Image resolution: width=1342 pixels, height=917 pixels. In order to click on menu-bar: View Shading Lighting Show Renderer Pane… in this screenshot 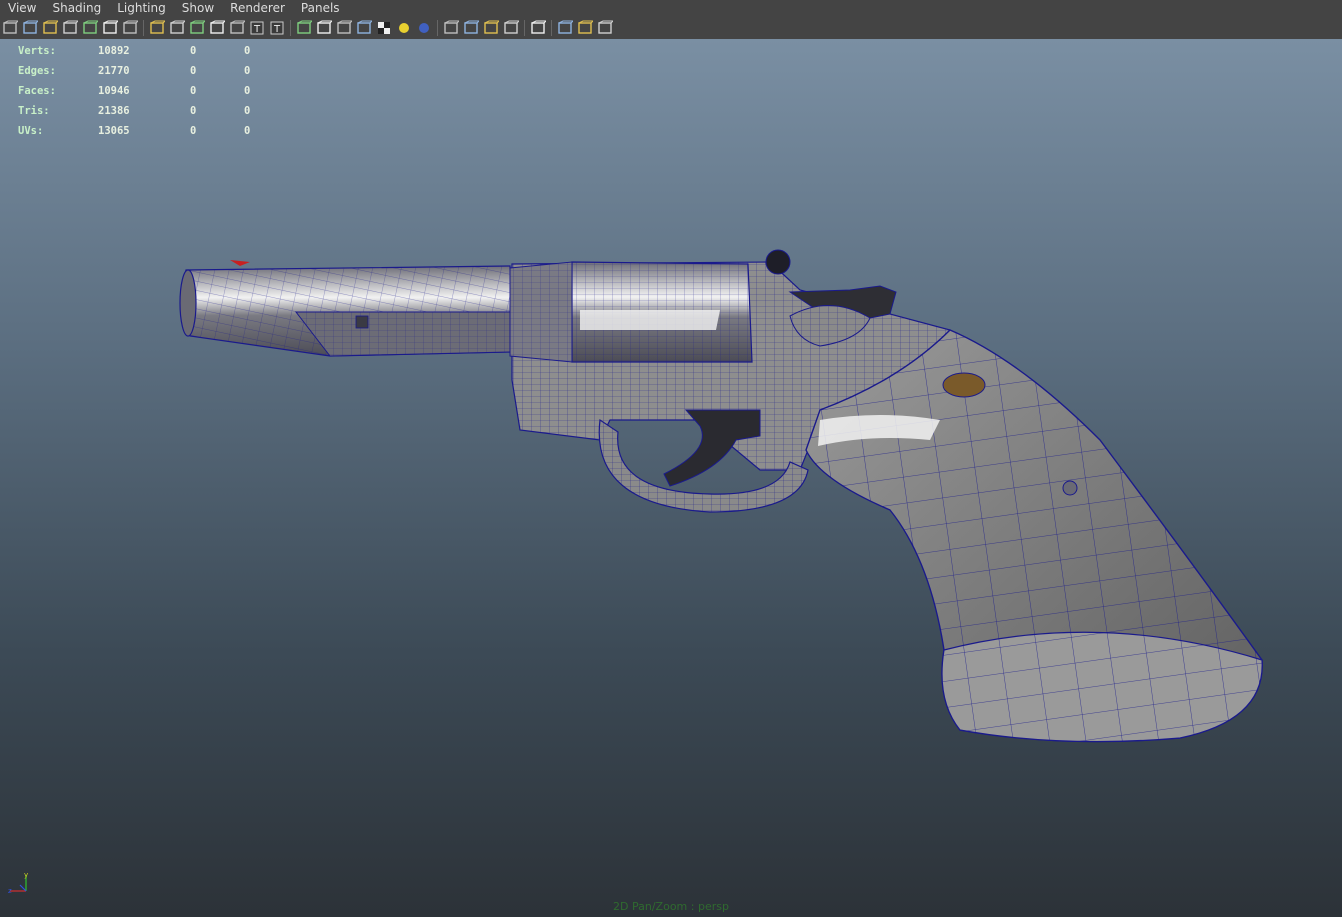, I will do `click(671, 8)`.